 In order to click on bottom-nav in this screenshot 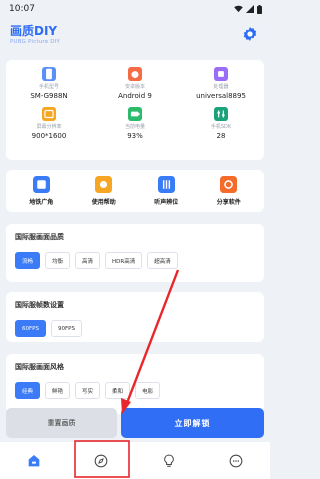, I will do `click(135, 460)`.